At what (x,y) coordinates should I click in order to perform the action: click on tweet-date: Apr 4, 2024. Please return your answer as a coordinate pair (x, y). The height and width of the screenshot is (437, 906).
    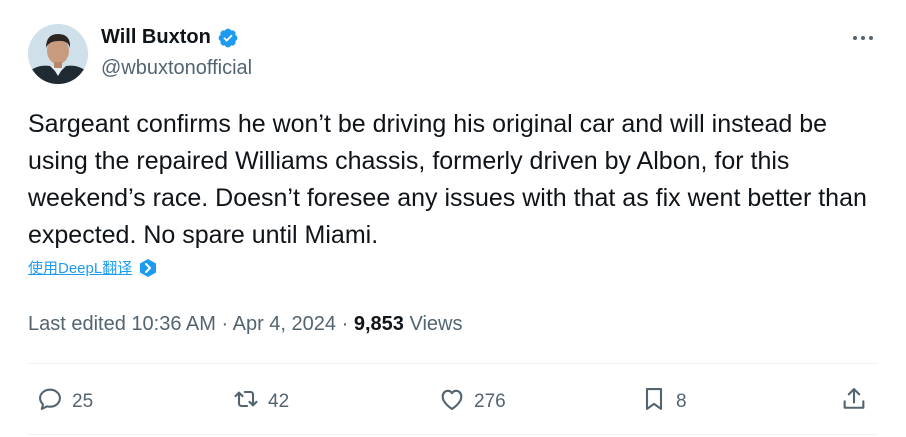
    Looking at the image, I should click on (284, 324).